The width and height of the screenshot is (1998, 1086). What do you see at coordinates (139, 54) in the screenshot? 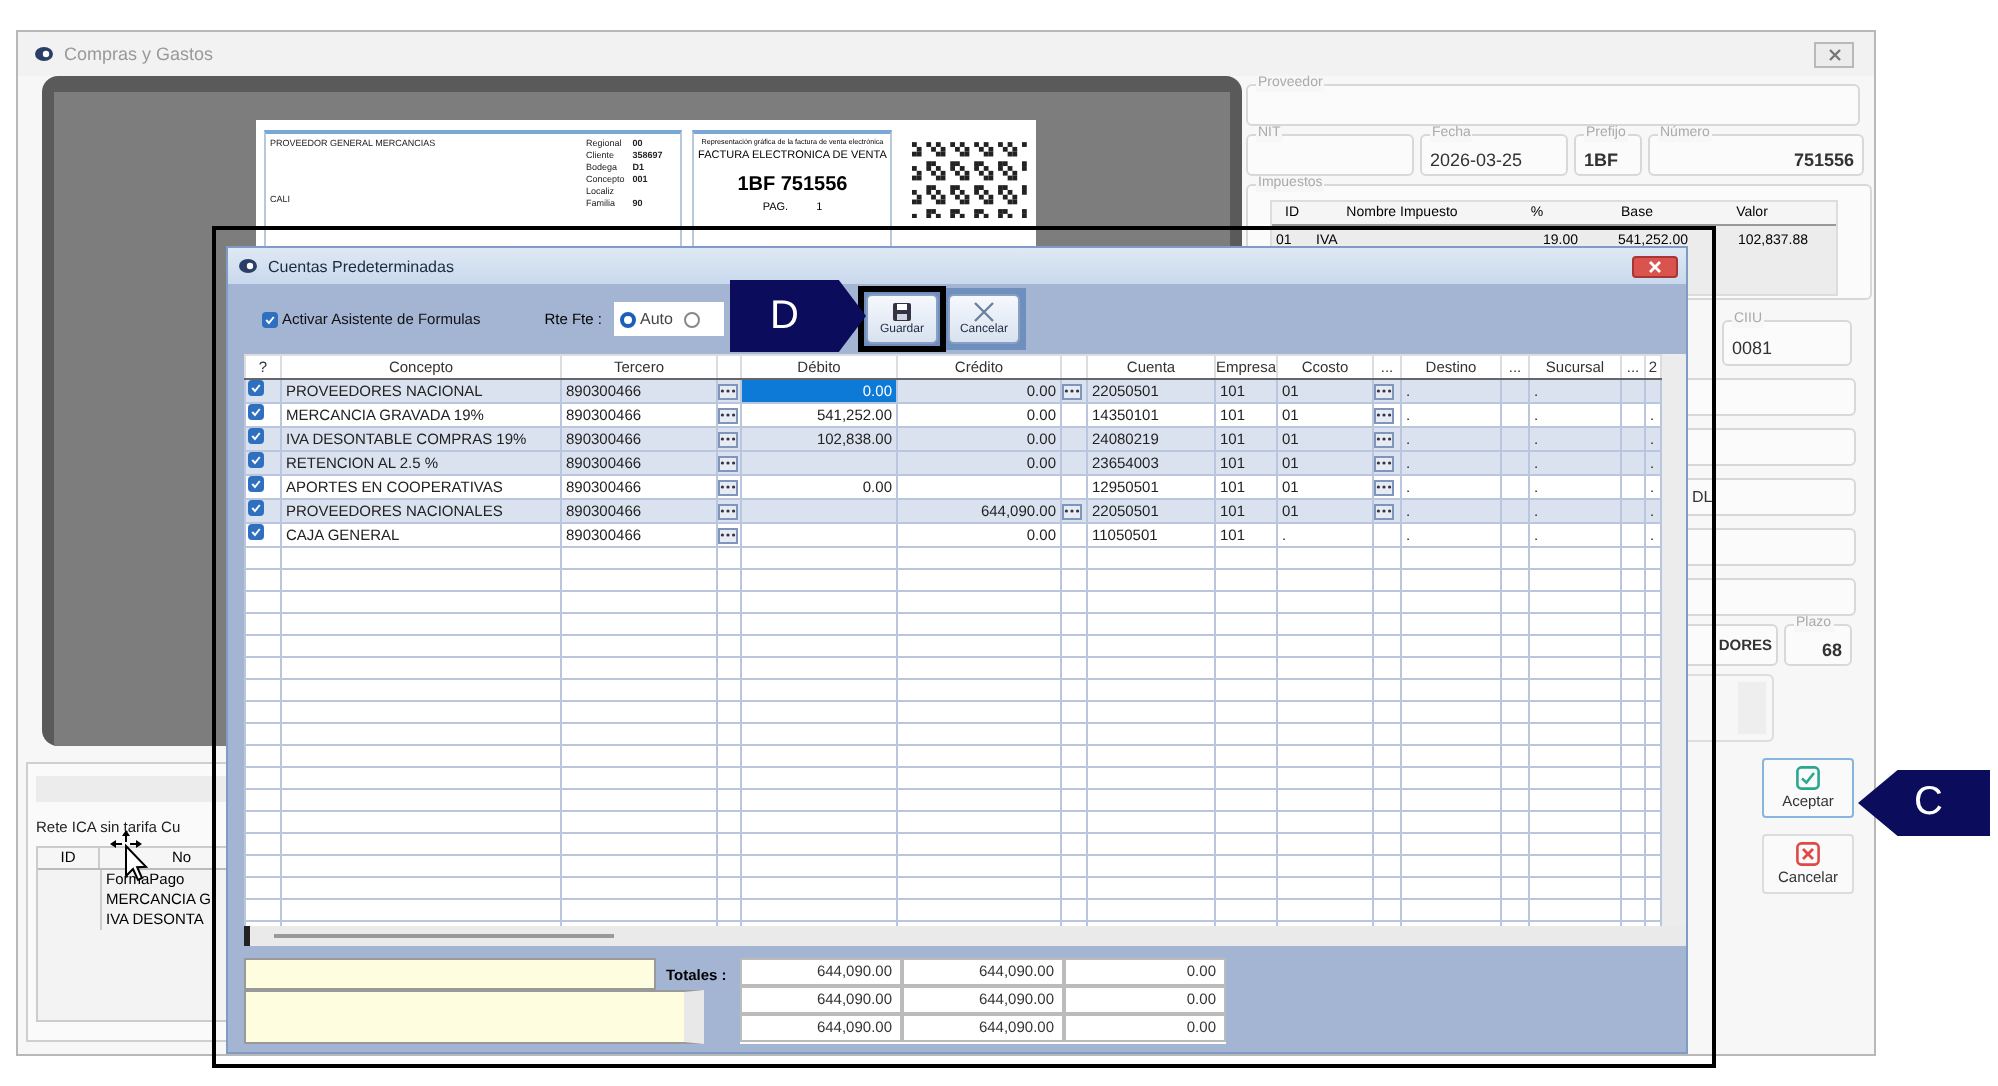
I see `window-title: Compras y Gastos` at bounding box center [139, 54].